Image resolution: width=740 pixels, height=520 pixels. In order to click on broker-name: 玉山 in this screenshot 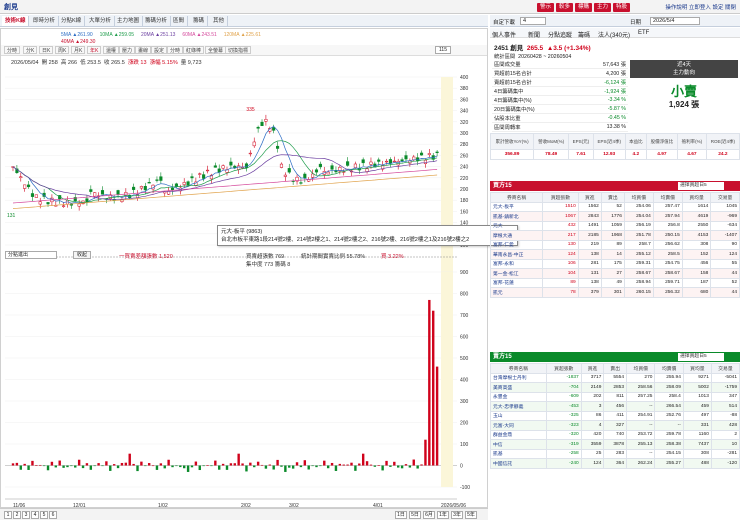, I will do `click(518, 415)`.